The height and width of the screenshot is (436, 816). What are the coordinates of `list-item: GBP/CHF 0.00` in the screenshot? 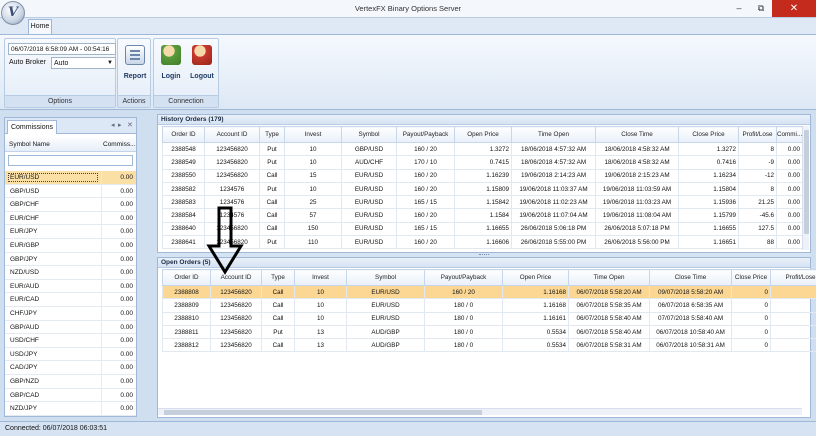 It's located at (70, 205).